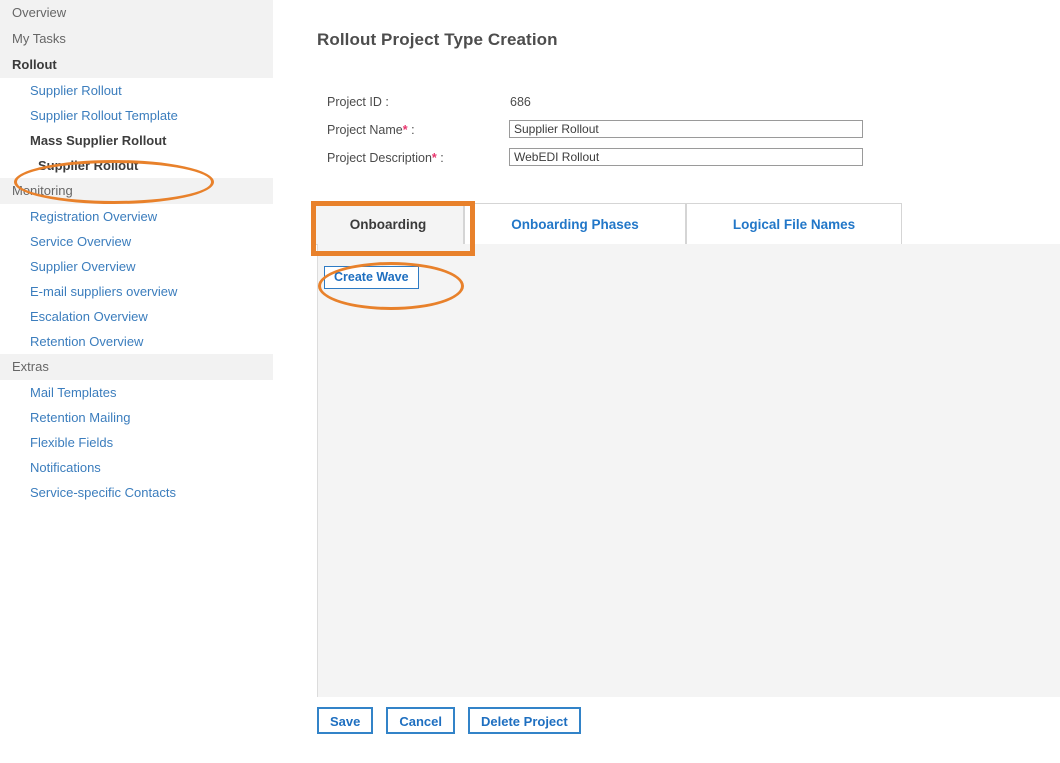 This screenshot has width=1060, height=763. Describe the element at coordinates (686, 157) in the screenshot. I see `project-description-input` at that location.